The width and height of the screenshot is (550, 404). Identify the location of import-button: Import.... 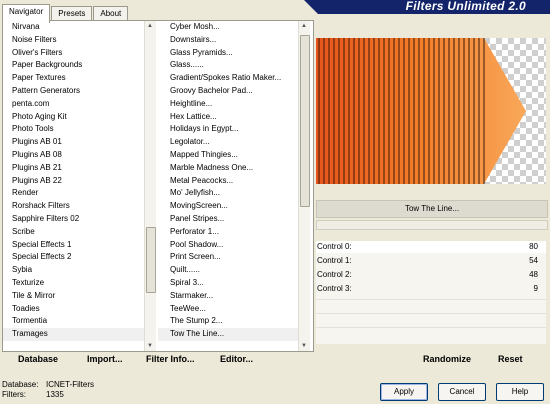
(105, 359).